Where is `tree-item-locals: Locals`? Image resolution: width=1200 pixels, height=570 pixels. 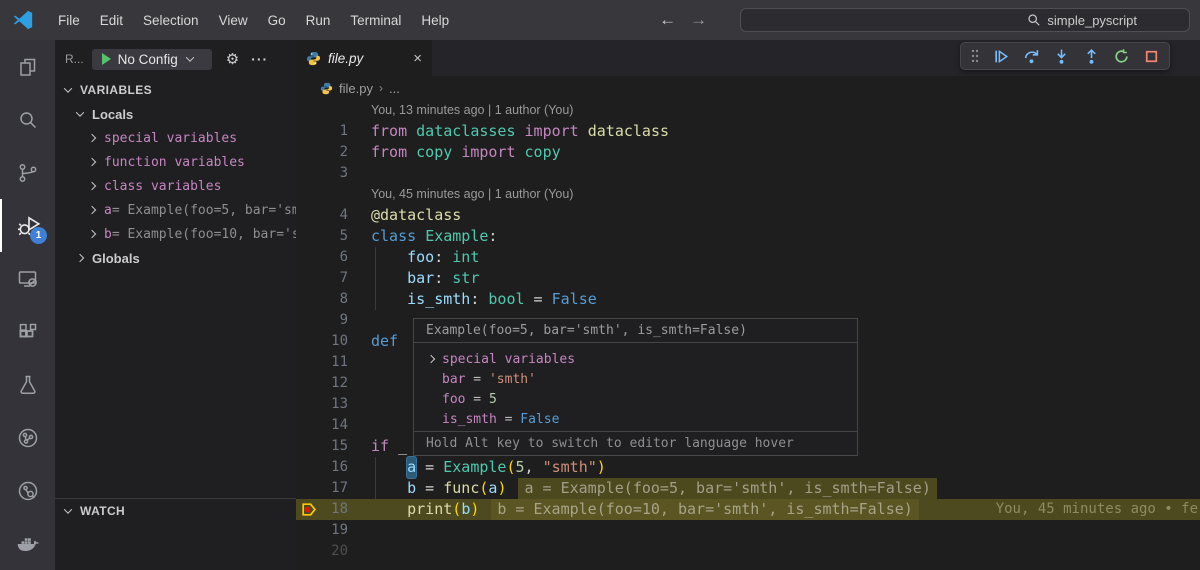
tree-item-locals: Locals is located at coordinates (175, 114).